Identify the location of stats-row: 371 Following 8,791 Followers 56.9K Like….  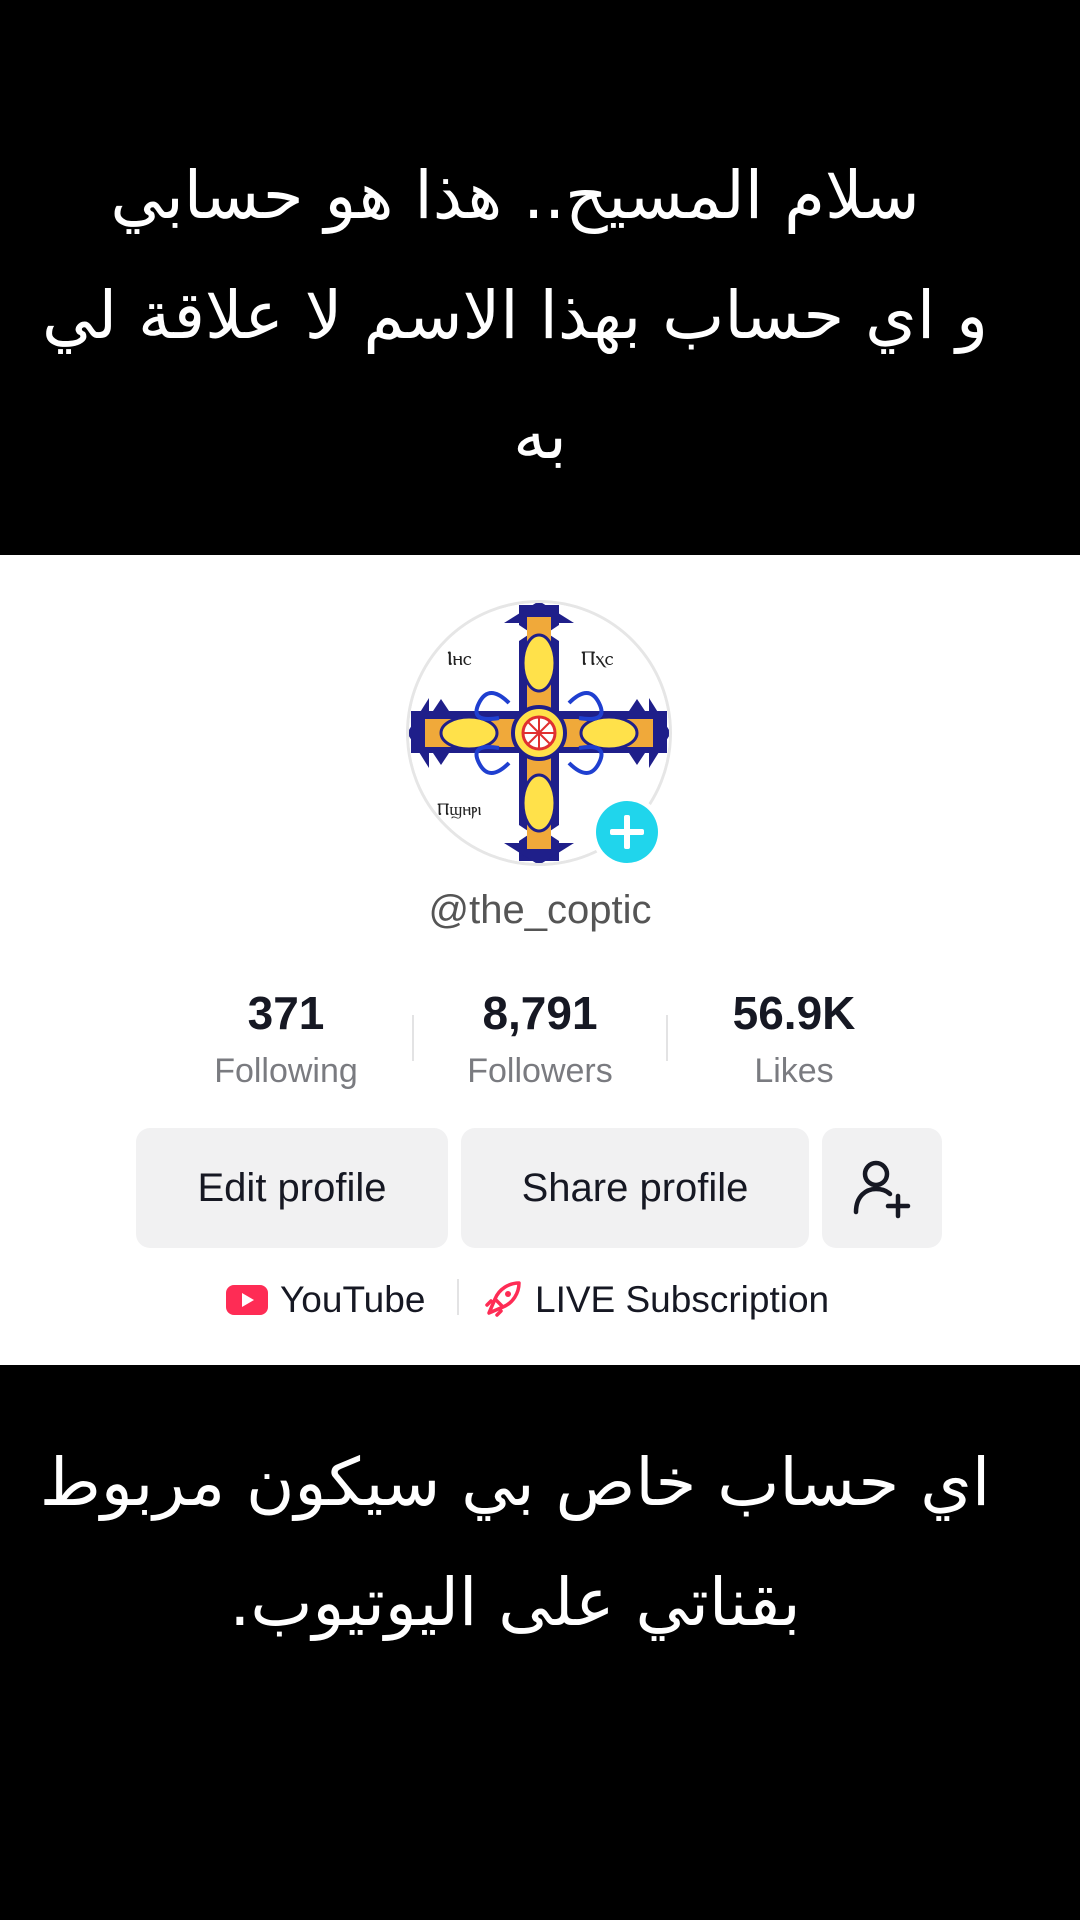
(540, 1040).